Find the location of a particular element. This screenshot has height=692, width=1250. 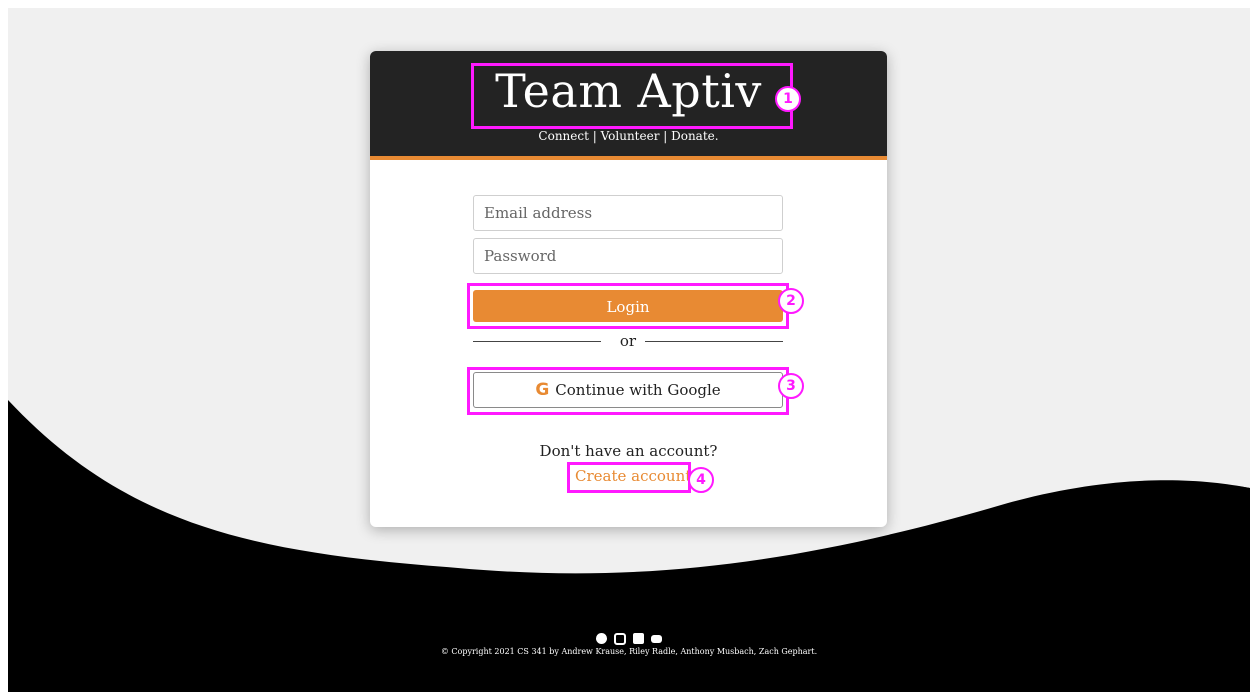

email-field is located at coordinates (628, 213).